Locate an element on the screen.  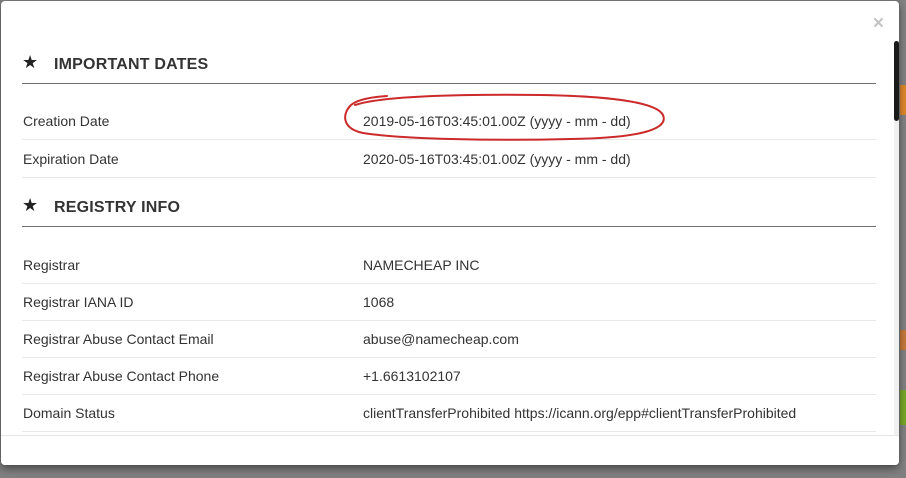
table-row: Registrar NAMECHEAP INC is located at coordinates (449, 265).